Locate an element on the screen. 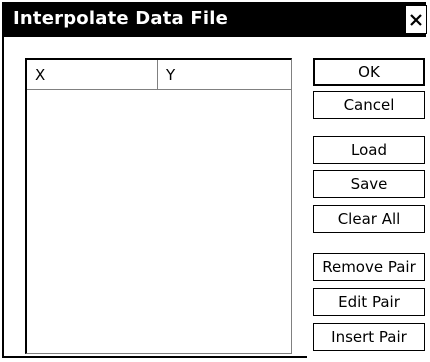 The height and width of the screenshot is (362, 430). column-header-x: X is located at coordinates (92, 74).